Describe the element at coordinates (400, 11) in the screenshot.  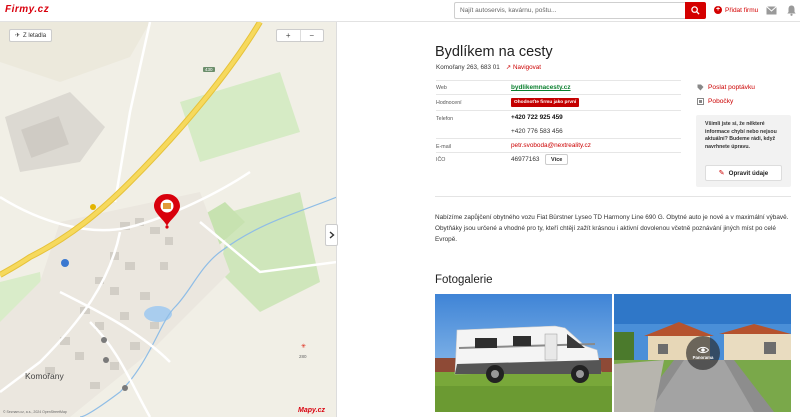
I see `top-header: Firmy.cz + Přidat firmu` at that location.